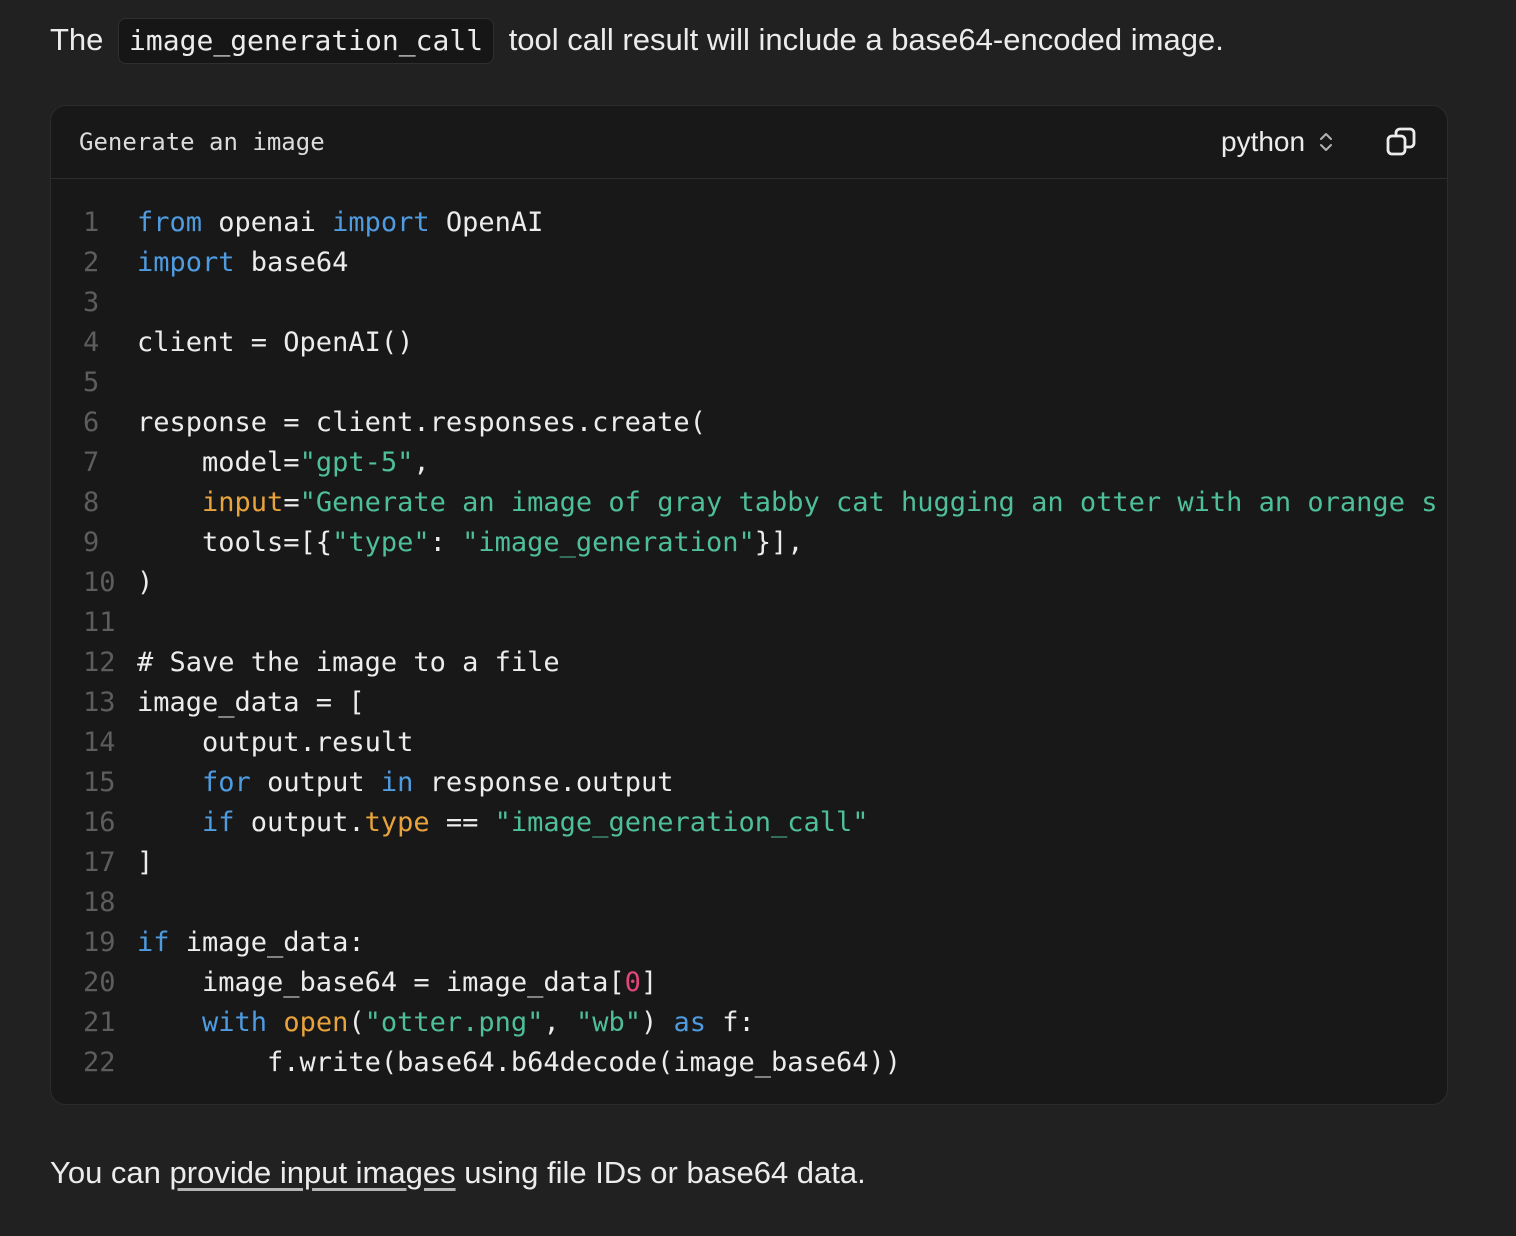 This screenshot has width=1516, height=1236. What do you see at coordinates (99, 822) in the screenshot?
I see `line-number: 16` at bounding box center [99, 822].